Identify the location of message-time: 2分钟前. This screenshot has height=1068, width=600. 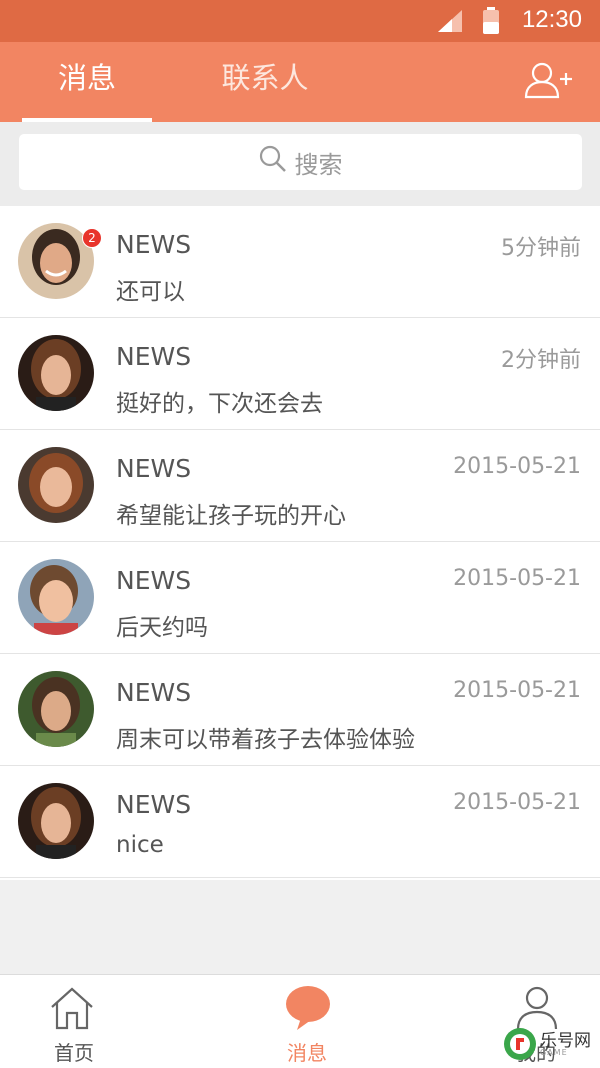
(541, 360).